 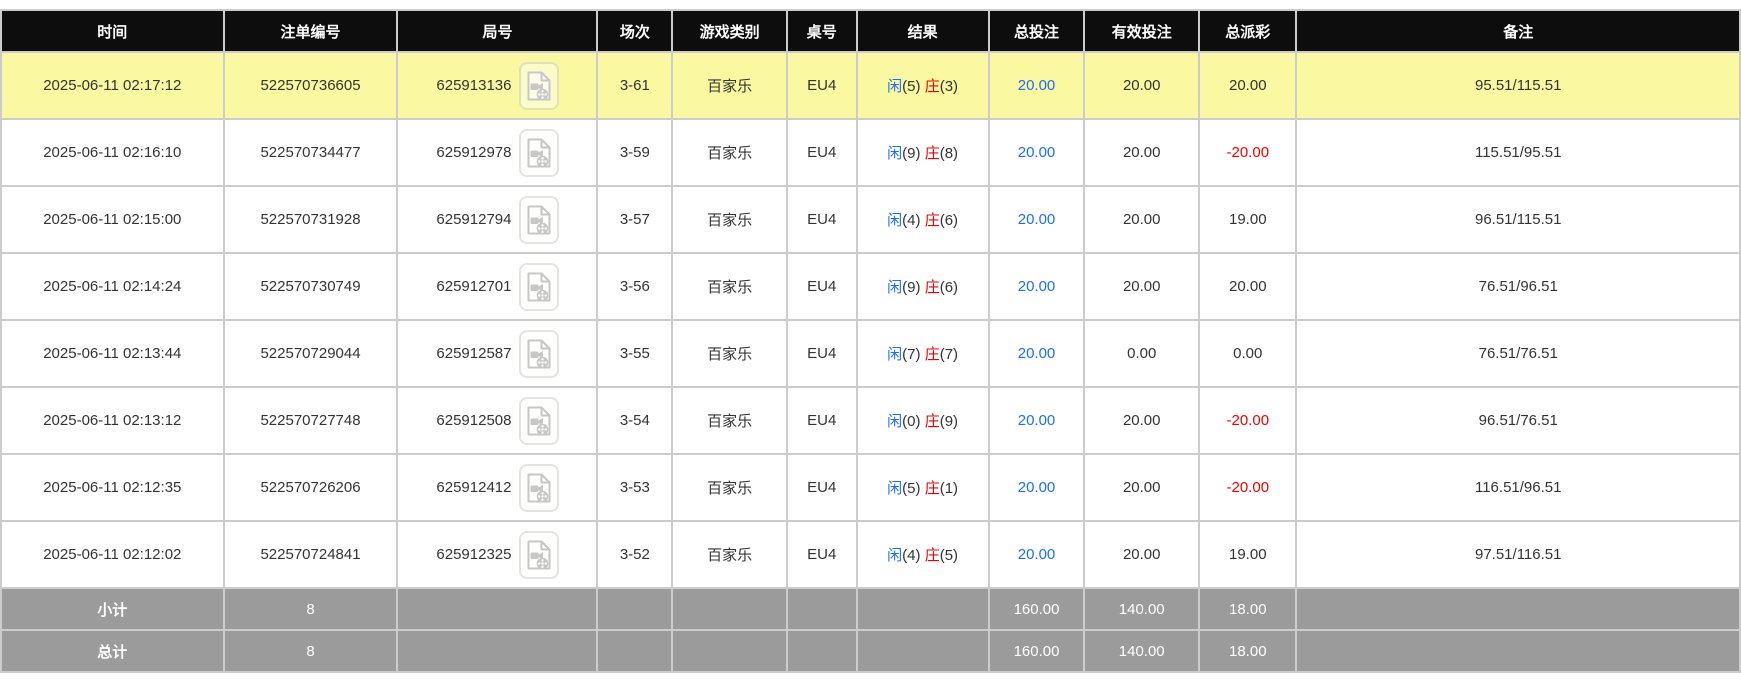 What do you see at coordinates (821, 609) in the screenshot?
I see `subtotal-empty-table` at bounding box center [821, 609].